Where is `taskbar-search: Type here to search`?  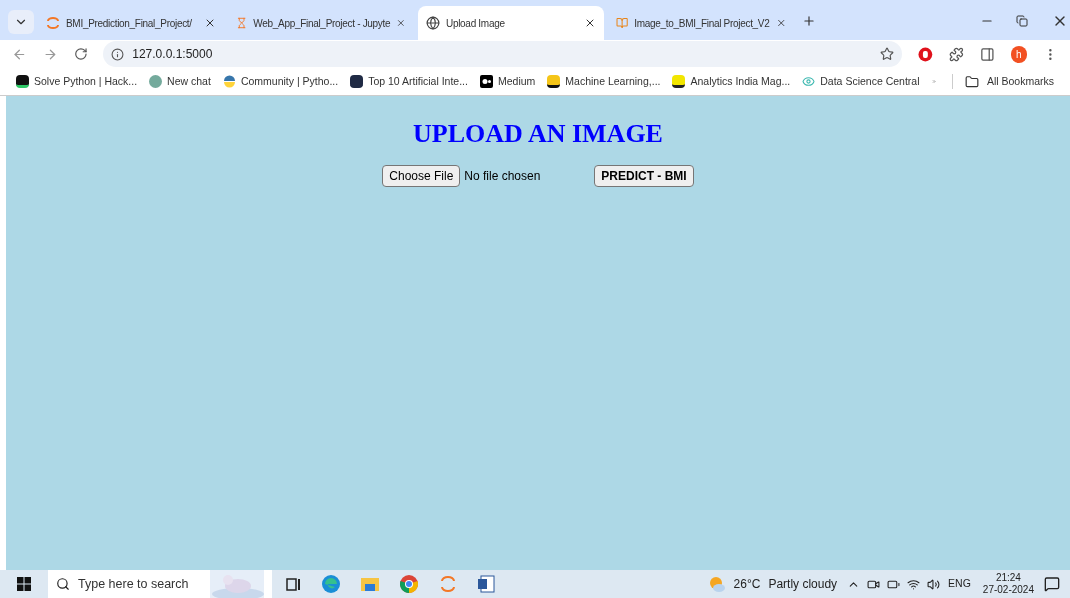 taskbar-search: Type here to search is located at coordinates (160, 584).